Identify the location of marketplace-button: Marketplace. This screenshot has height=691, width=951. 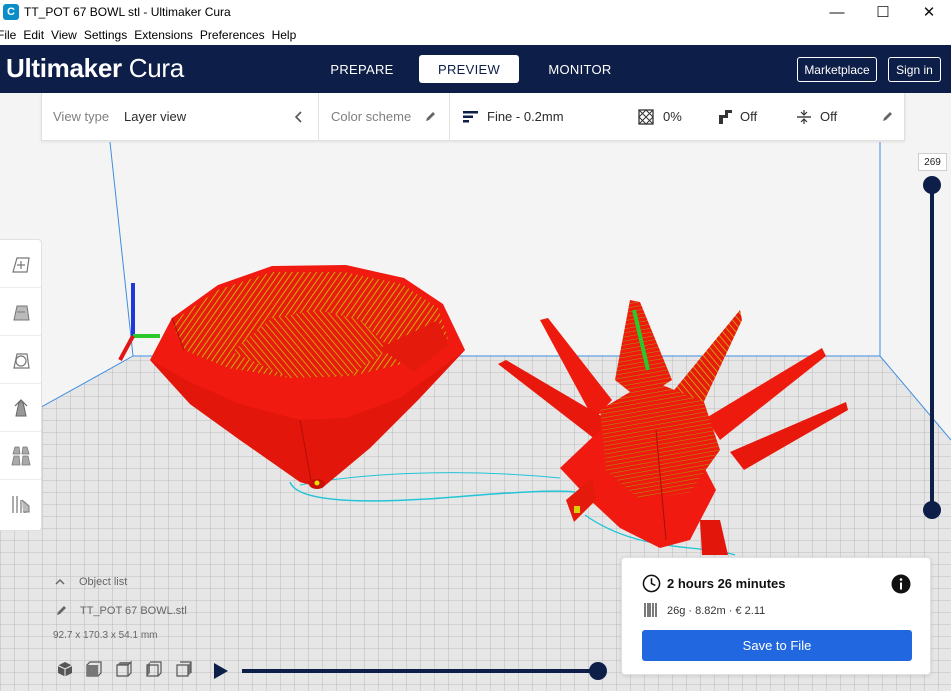
(837, 69).